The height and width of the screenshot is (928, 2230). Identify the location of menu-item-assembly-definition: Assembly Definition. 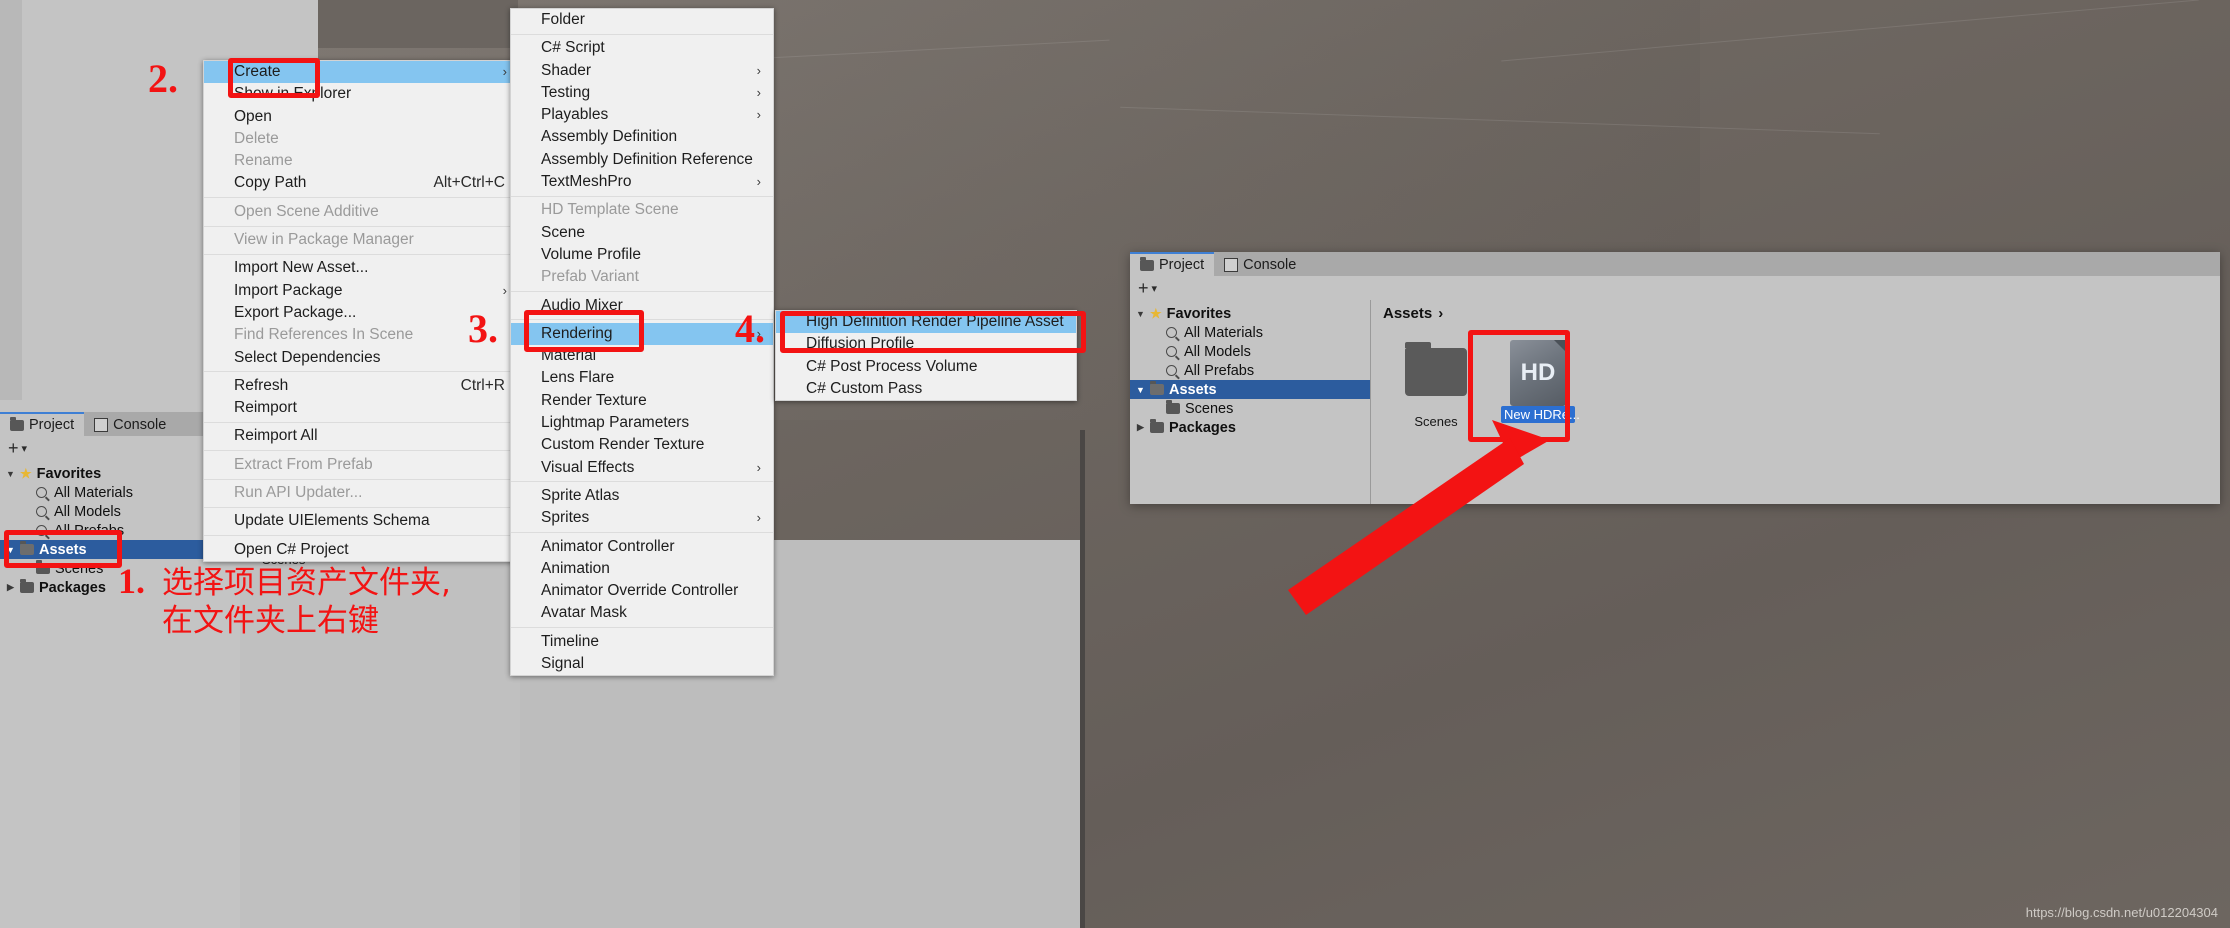
(642, 137).